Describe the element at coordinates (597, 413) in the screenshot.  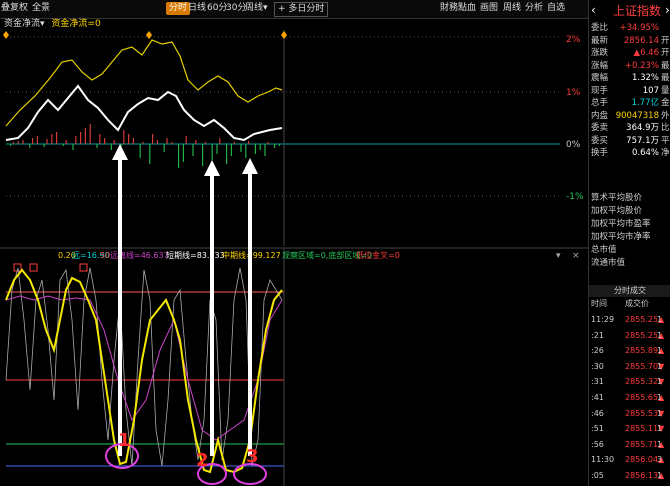
I see `trade-time: :46` at that location.